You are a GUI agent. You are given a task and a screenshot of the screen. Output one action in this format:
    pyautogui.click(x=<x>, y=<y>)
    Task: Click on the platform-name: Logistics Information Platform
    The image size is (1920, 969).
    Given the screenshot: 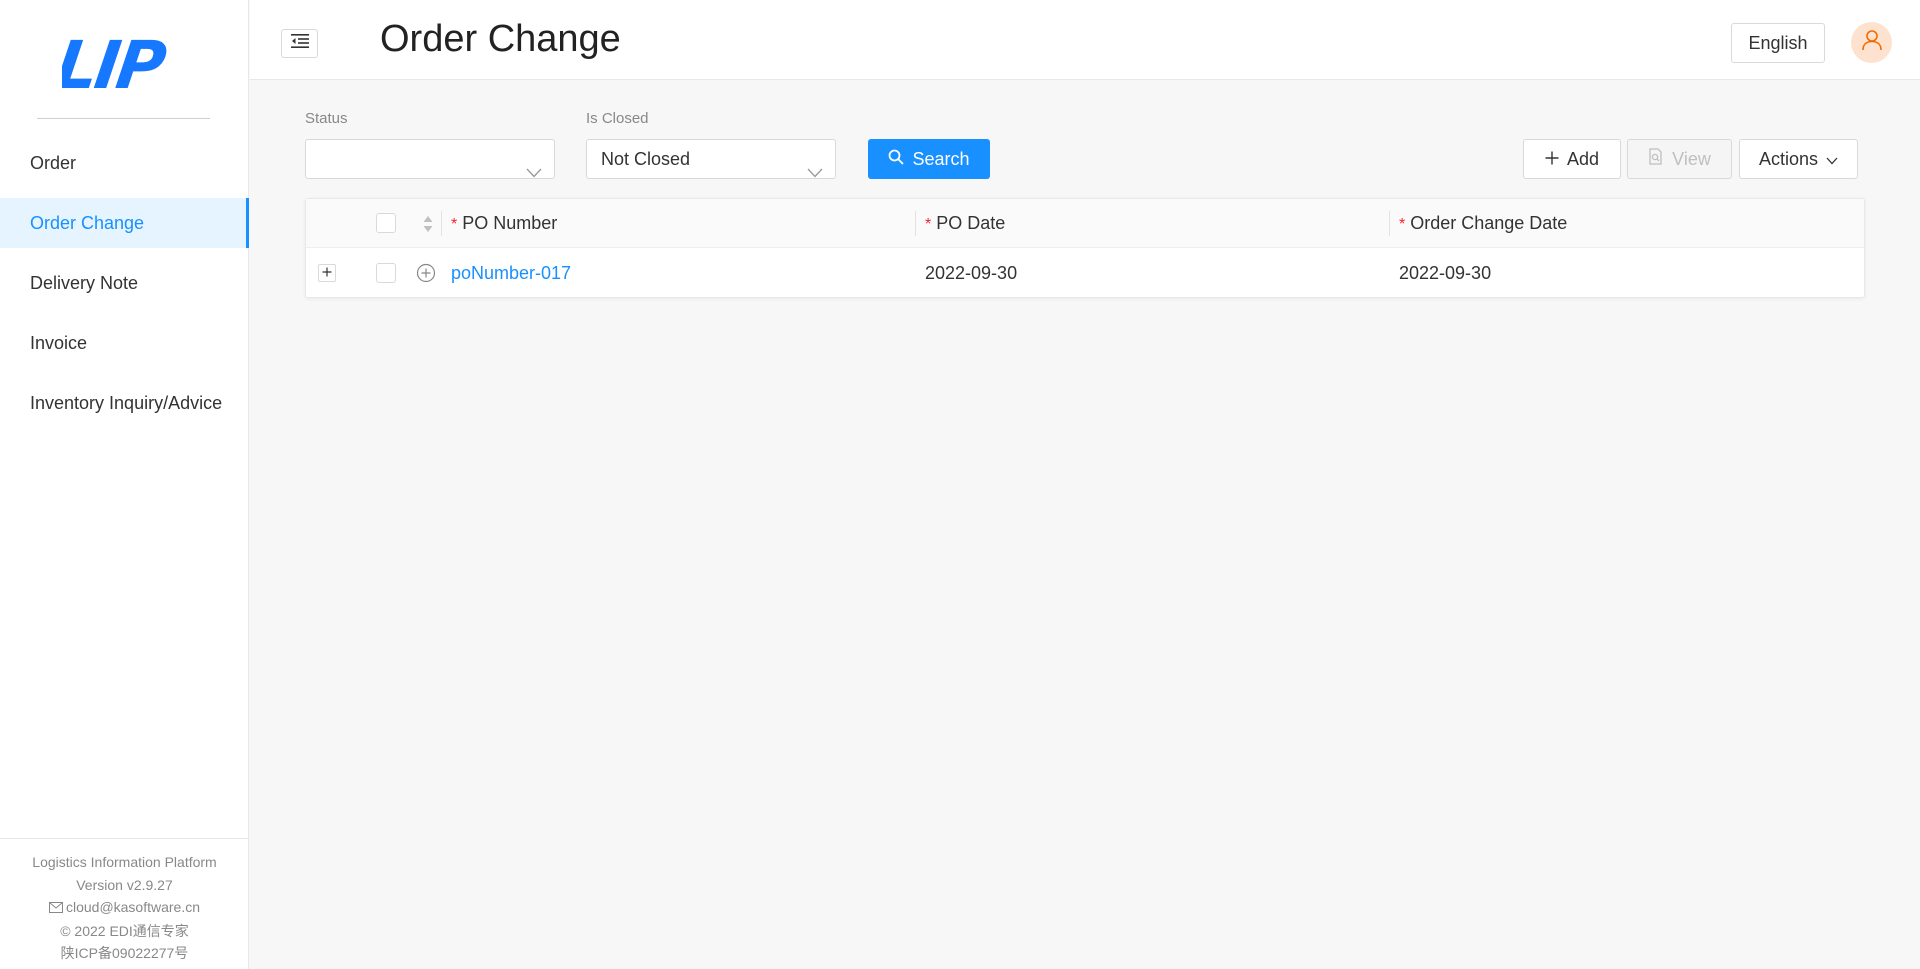 What is the action you would take?
    pyautogui.click(x=124, y=862)
    